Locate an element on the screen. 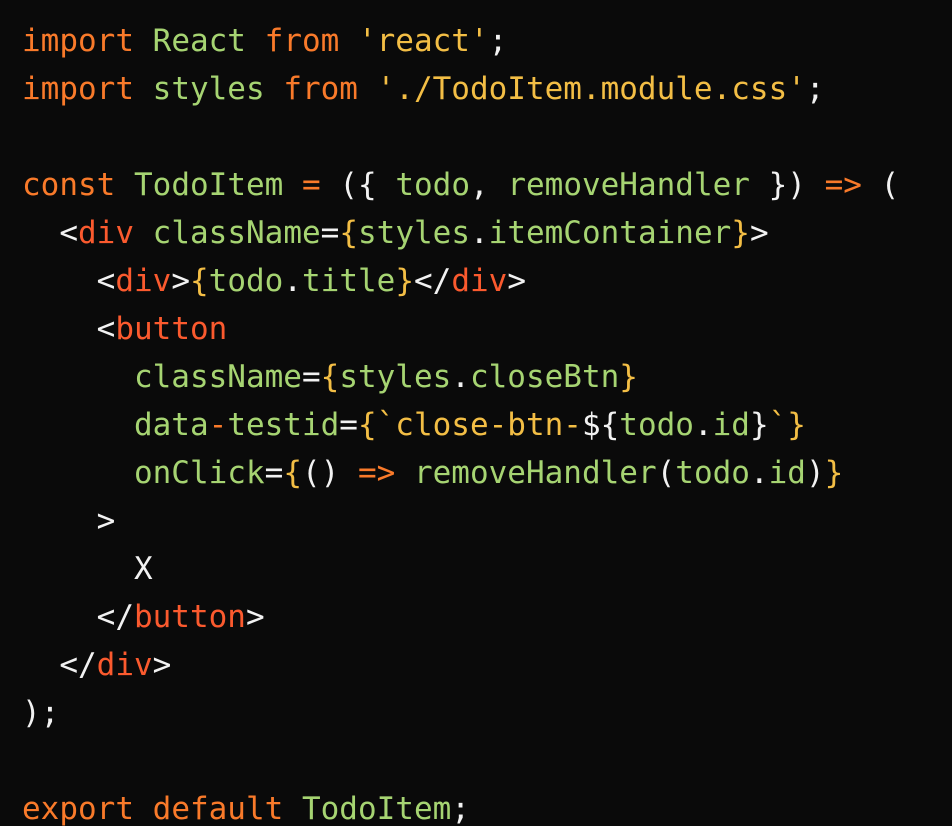 This screenshot has width=952, height=826. code-line: data-testid={`close-btn-${todo.id}`} is located at coordinates (414, 425).